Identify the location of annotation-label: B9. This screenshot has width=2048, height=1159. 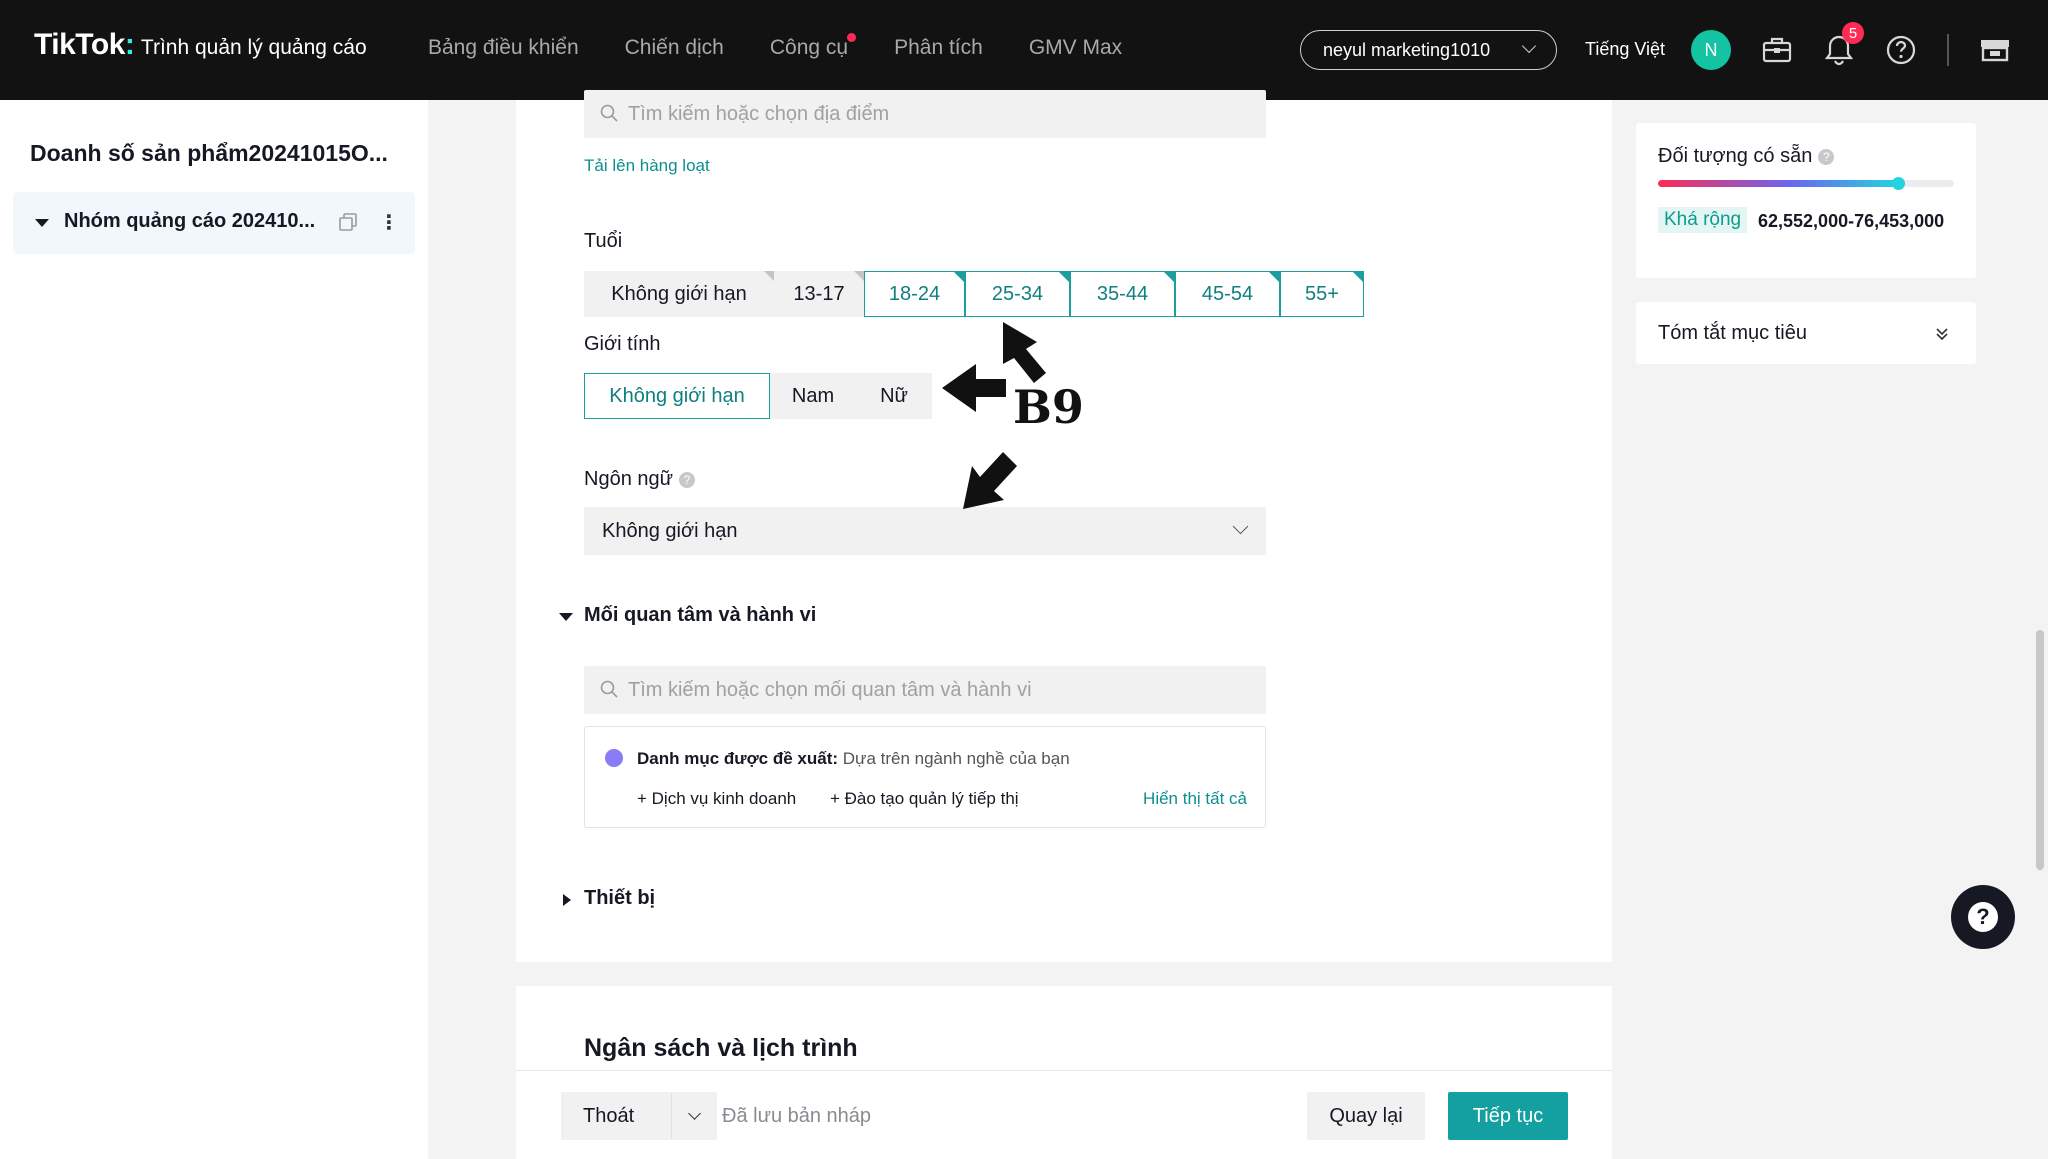
(1048, 407).